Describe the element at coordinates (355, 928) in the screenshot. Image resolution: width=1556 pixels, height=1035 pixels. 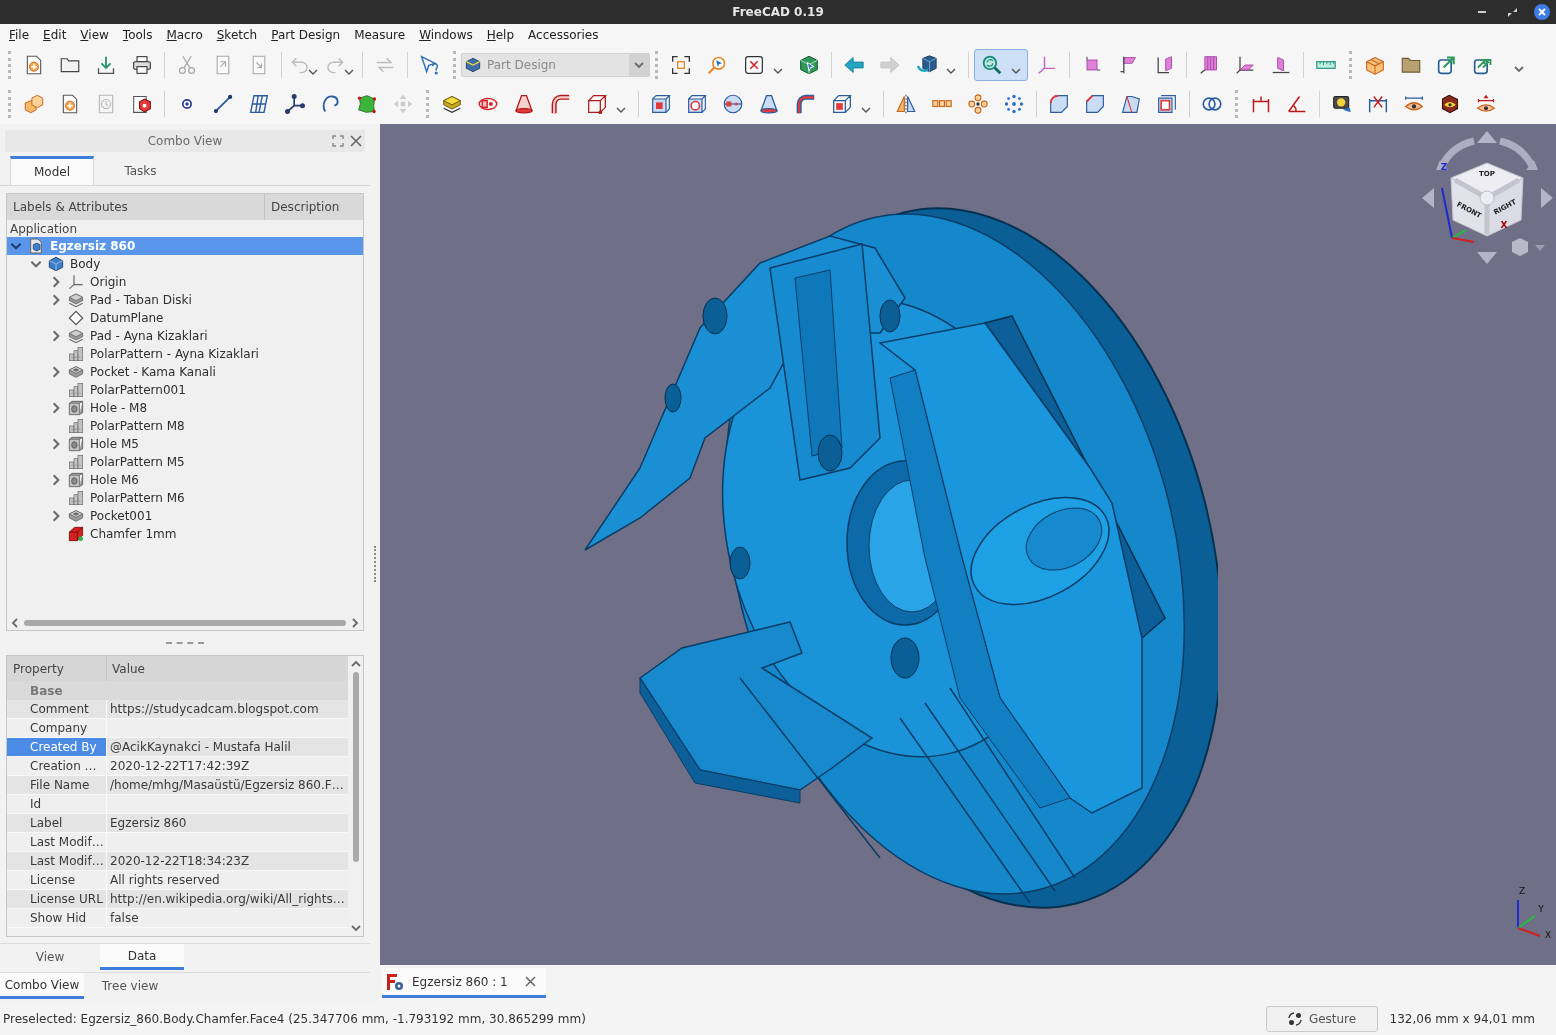
I see `chevron-down-icon` at that location.